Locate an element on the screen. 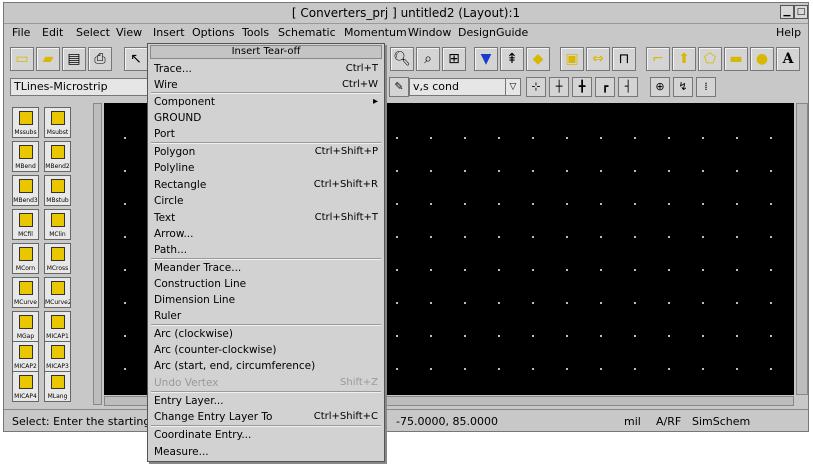  menu-item: Arc (clockwise) is located at coordinates (267, 334).